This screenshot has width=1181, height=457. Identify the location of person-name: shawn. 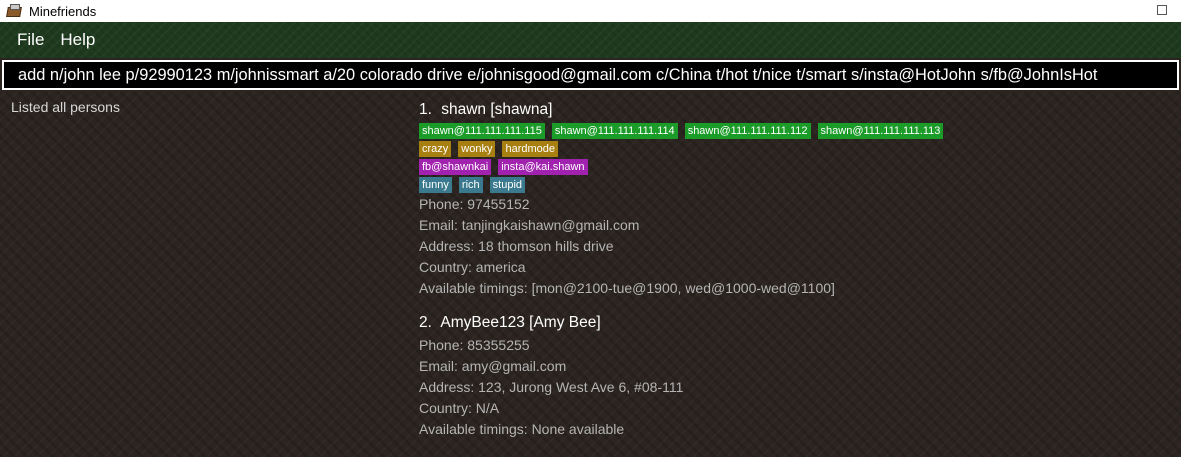
(464, 109).